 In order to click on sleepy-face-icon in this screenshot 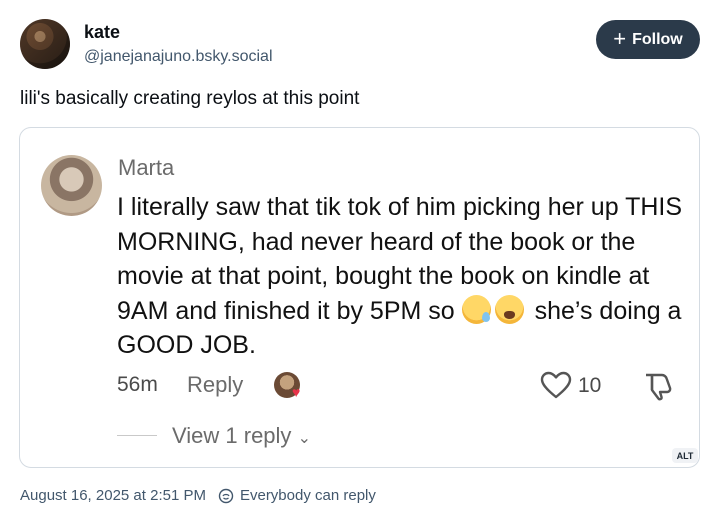, I will do `click(476, 309)`.